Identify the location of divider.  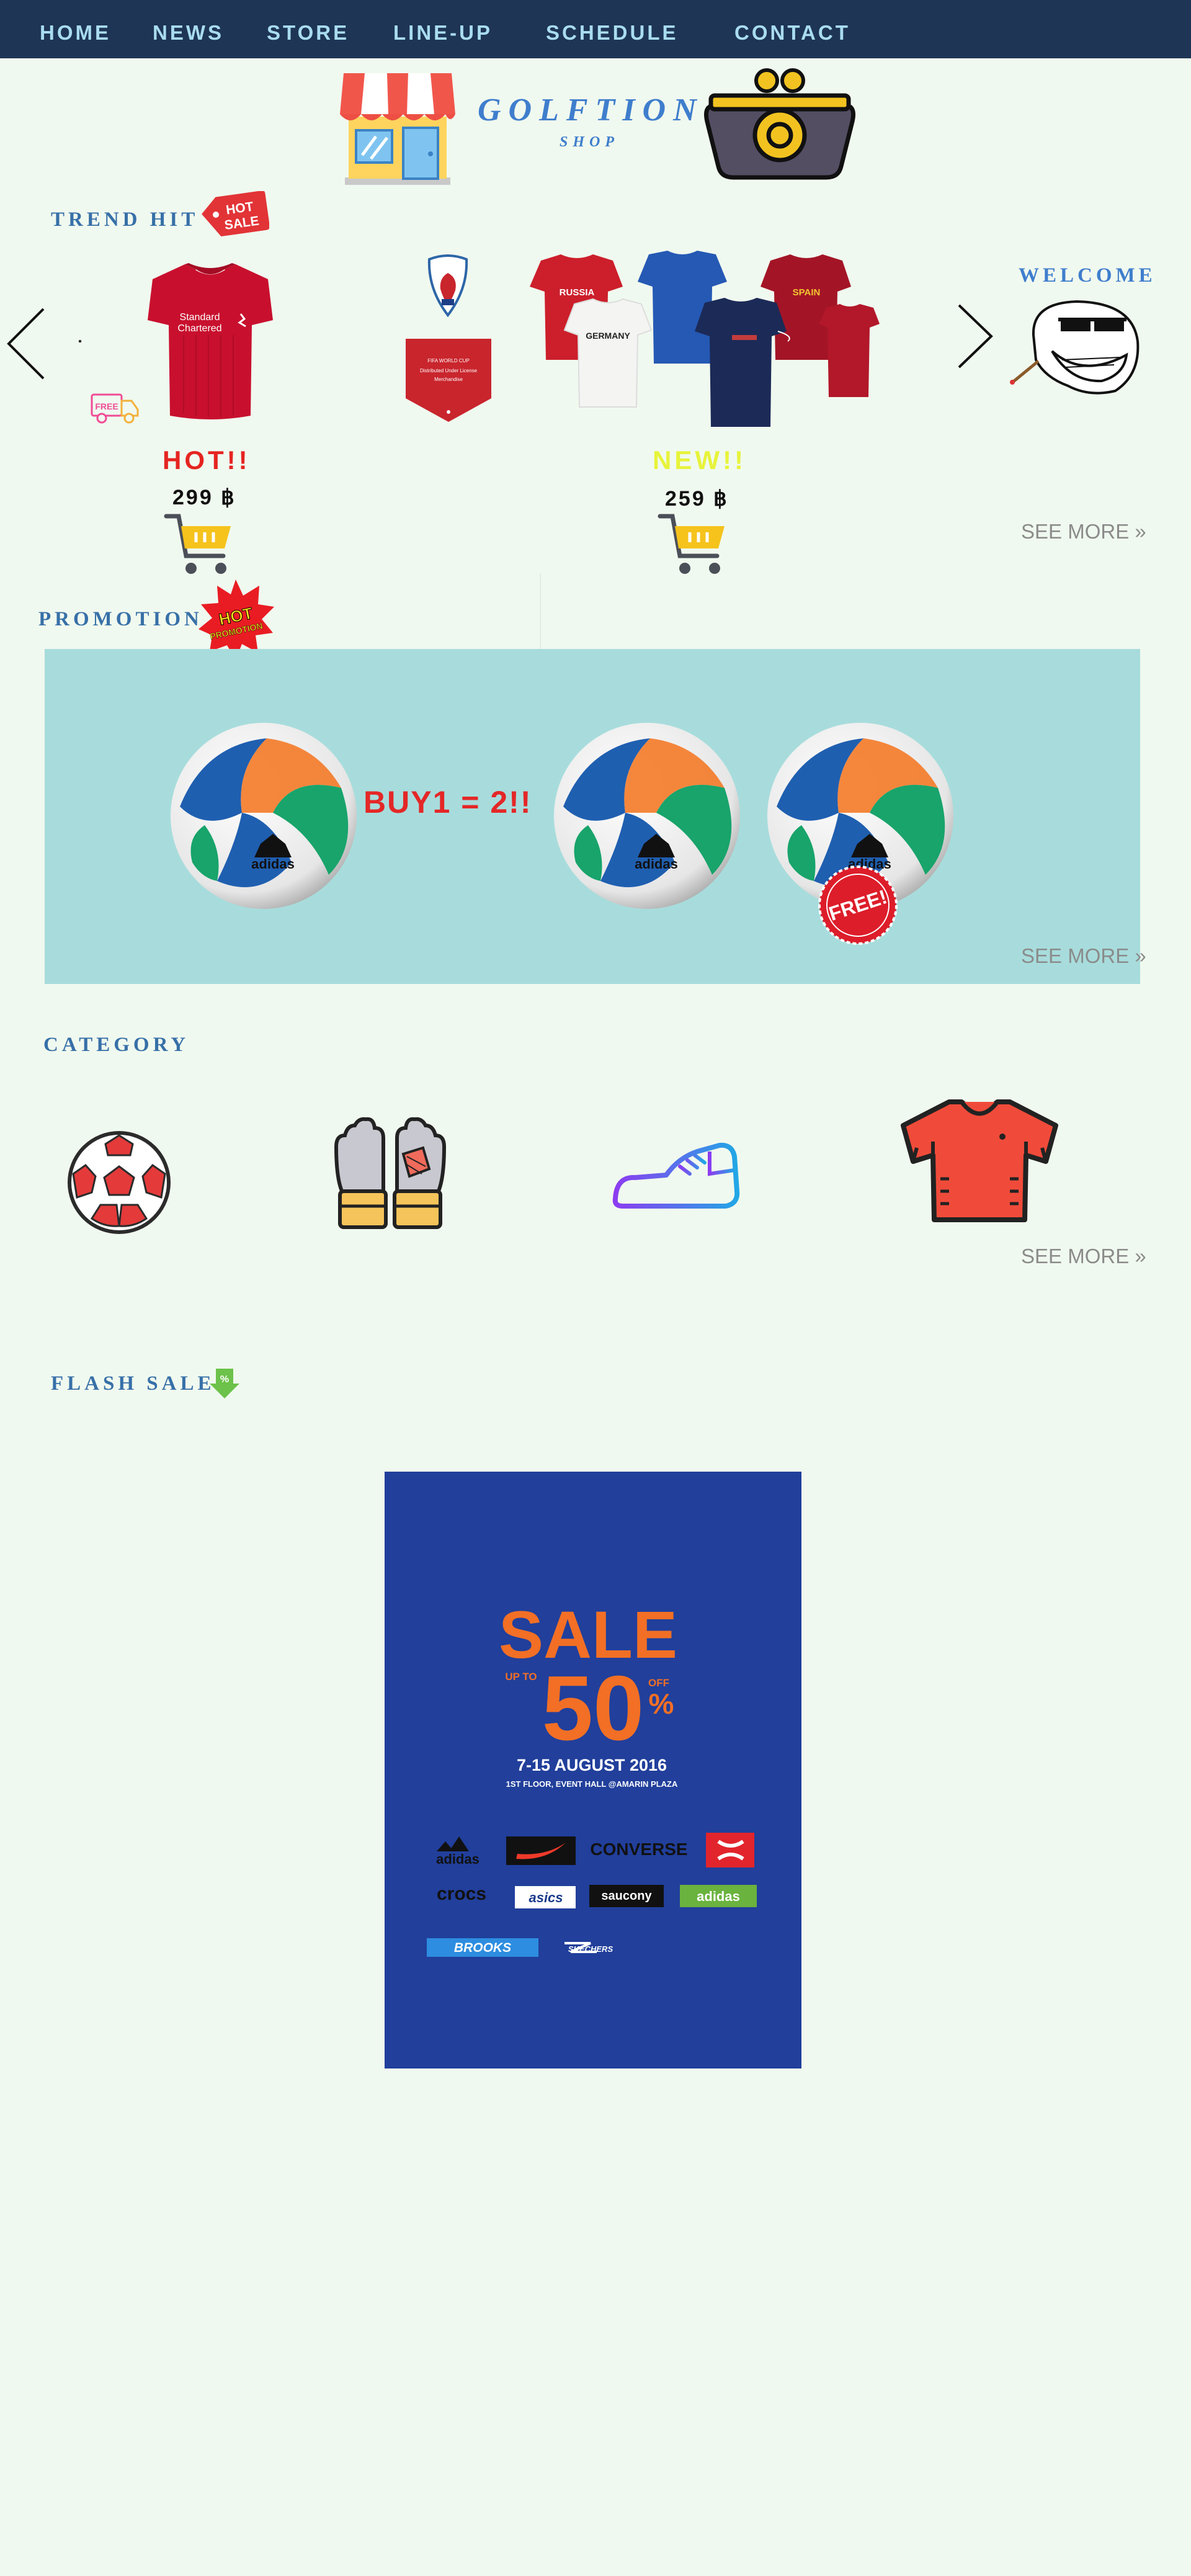
(541, 611).